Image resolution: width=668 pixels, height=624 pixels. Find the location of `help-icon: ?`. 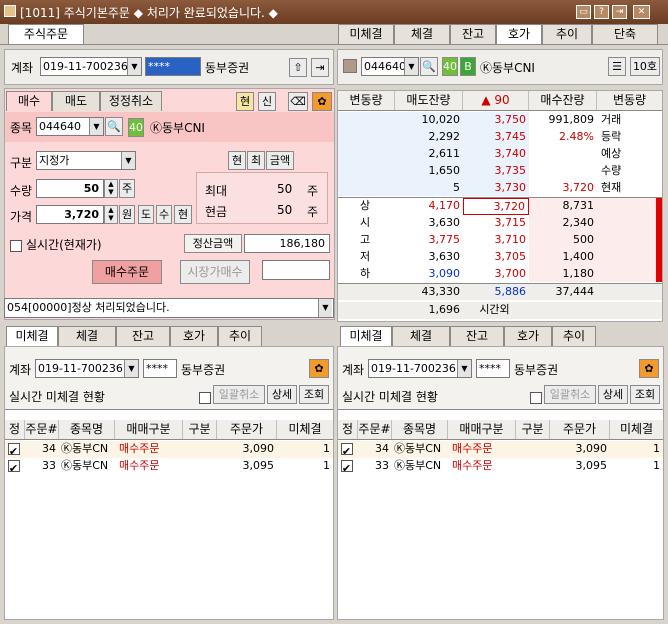

help-icon: ? is located at coordinates (601, 12).